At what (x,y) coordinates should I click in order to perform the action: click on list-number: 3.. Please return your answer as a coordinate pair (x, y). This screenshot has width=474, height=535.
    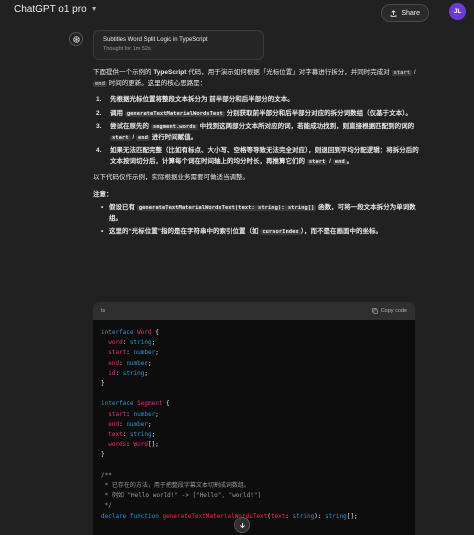
    Looking at the image, I should click on (99, 126).